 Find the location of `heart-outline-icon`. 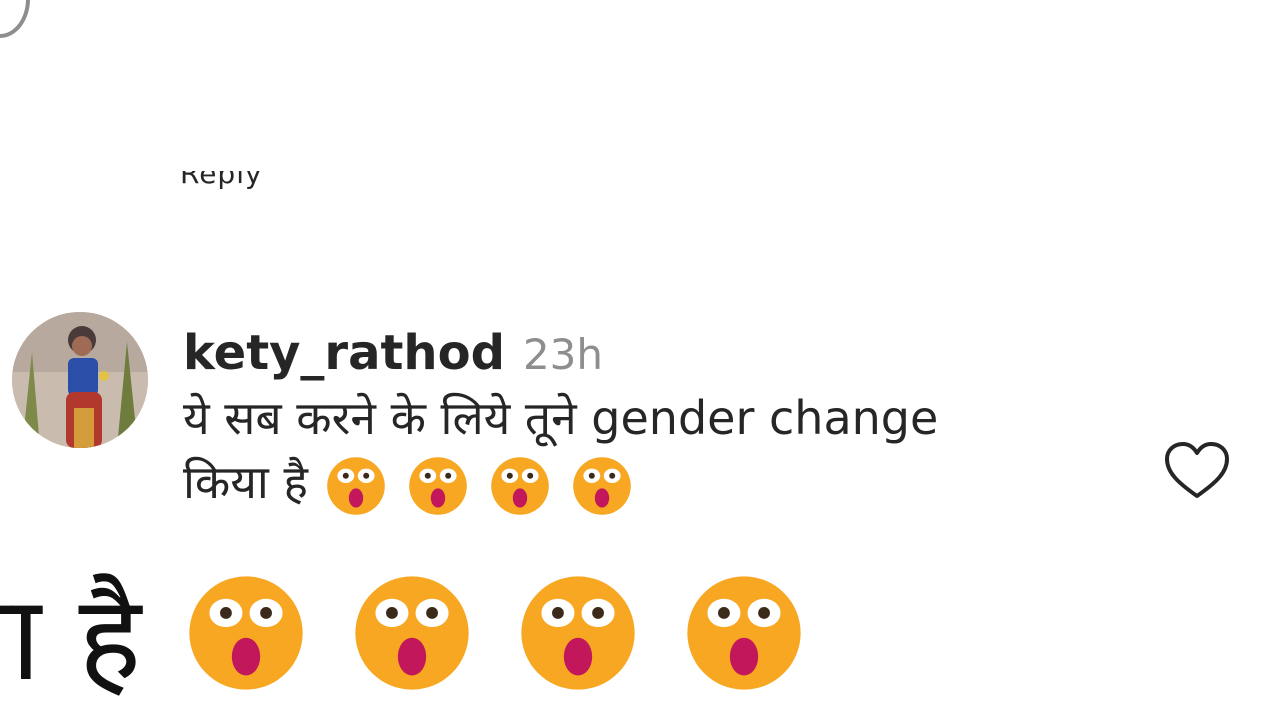

heart-outline-icon is located at coordinates (1197, 470).